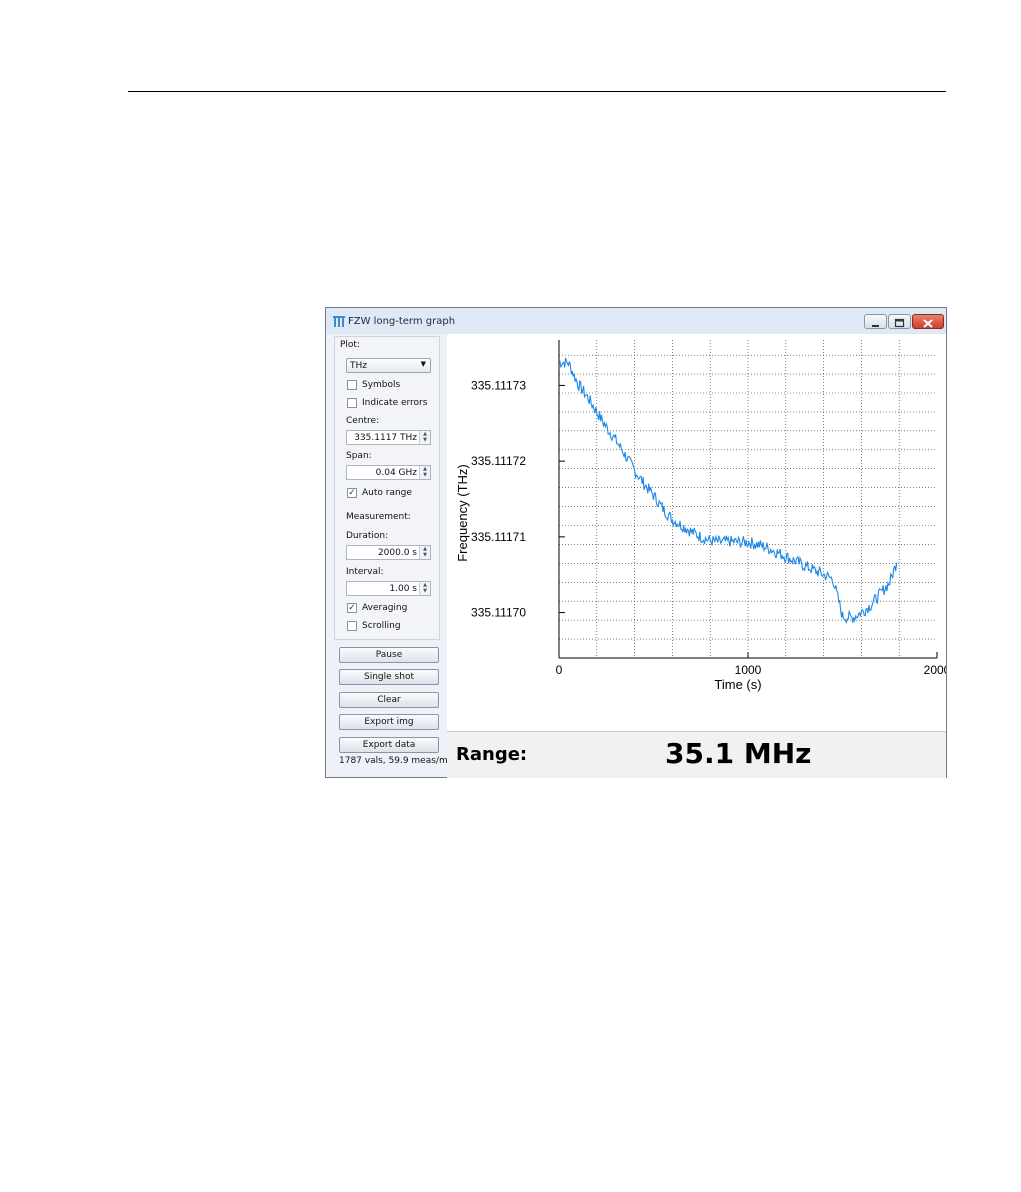  I want to click on duration-label: Duration:, so click(367, 536).